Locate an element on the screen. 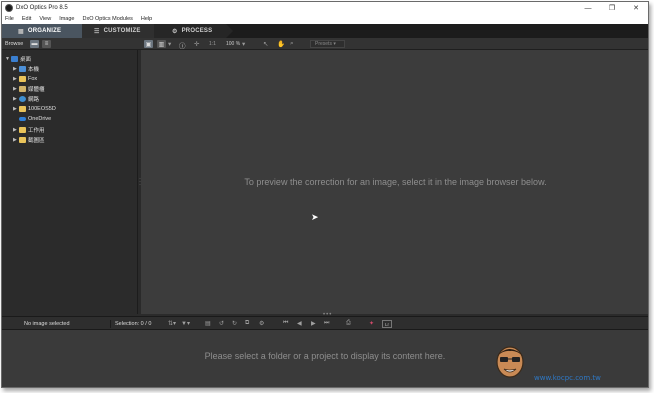 This screenshot has width=654, height=393. menu-dxo-optics-modules: DxO Optics Modules is located at coordinates (107, 19).